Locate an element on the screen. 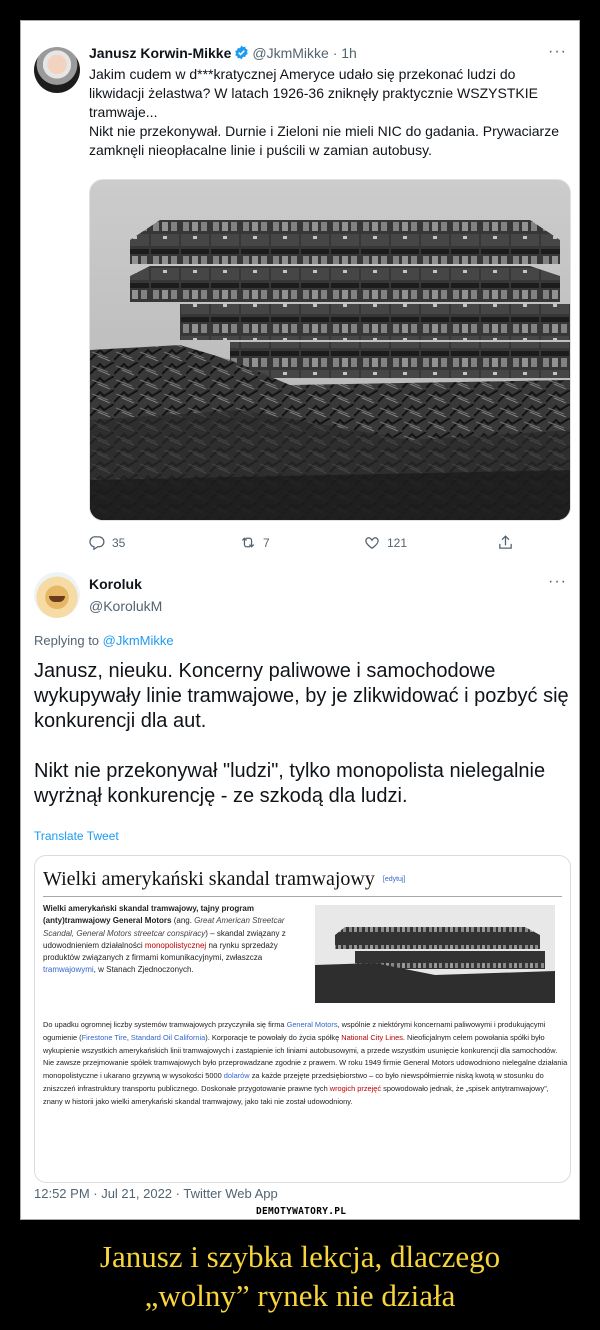  caption-line: „wolny” rynek nie działa is located at coordinates (300, 1295).